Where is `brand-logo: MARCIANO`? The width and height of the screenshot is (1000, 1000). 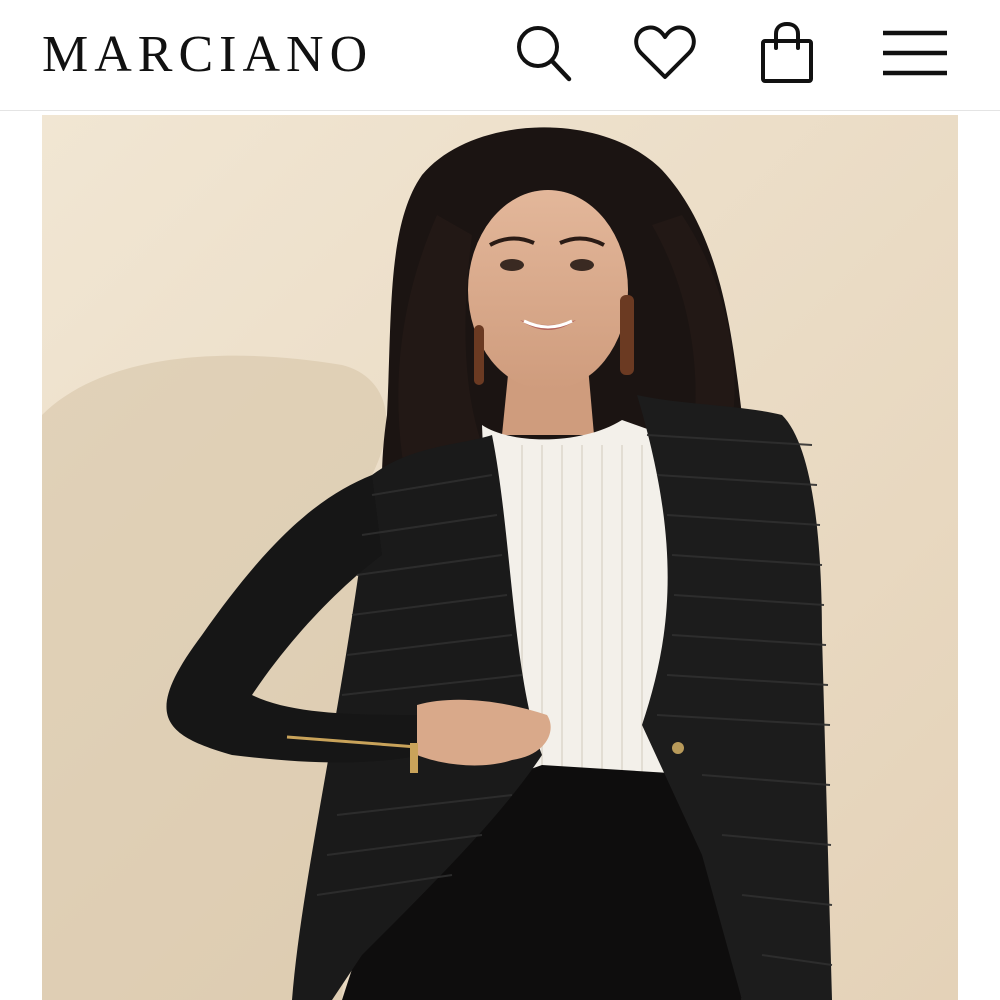 brand-logo: MARCIANO is located at coordinates (207, 55).